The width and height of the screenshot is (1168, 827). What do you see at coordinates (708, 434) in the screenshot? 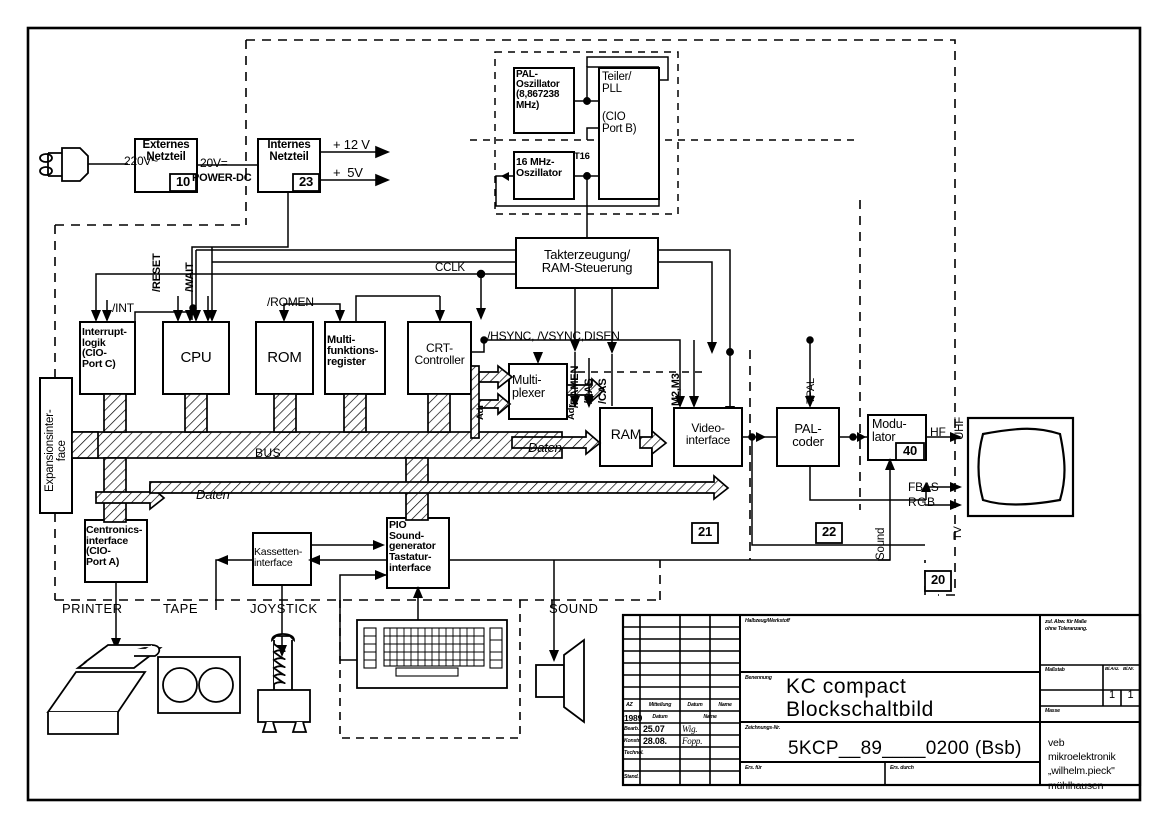
I see `video-interface-label: Video- interface` at bounding box center [708, 434].